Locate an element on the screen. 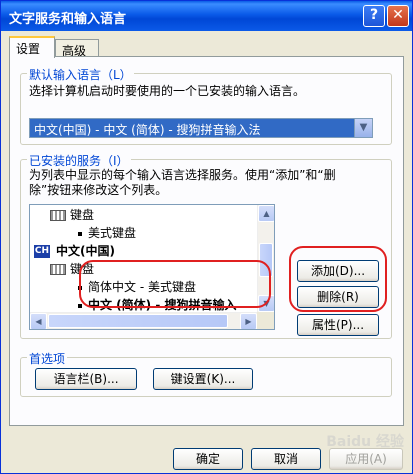  default-language-description: 选择计算机启动时要使用的一个已安装的输入语言。 is located at coordinates (167, 91).